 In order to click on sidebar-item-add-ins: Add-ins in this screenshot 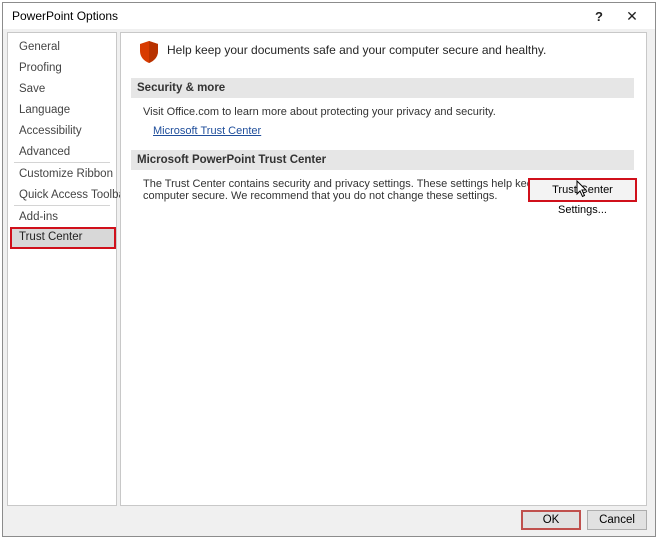, I will do `click(62, 217)`.